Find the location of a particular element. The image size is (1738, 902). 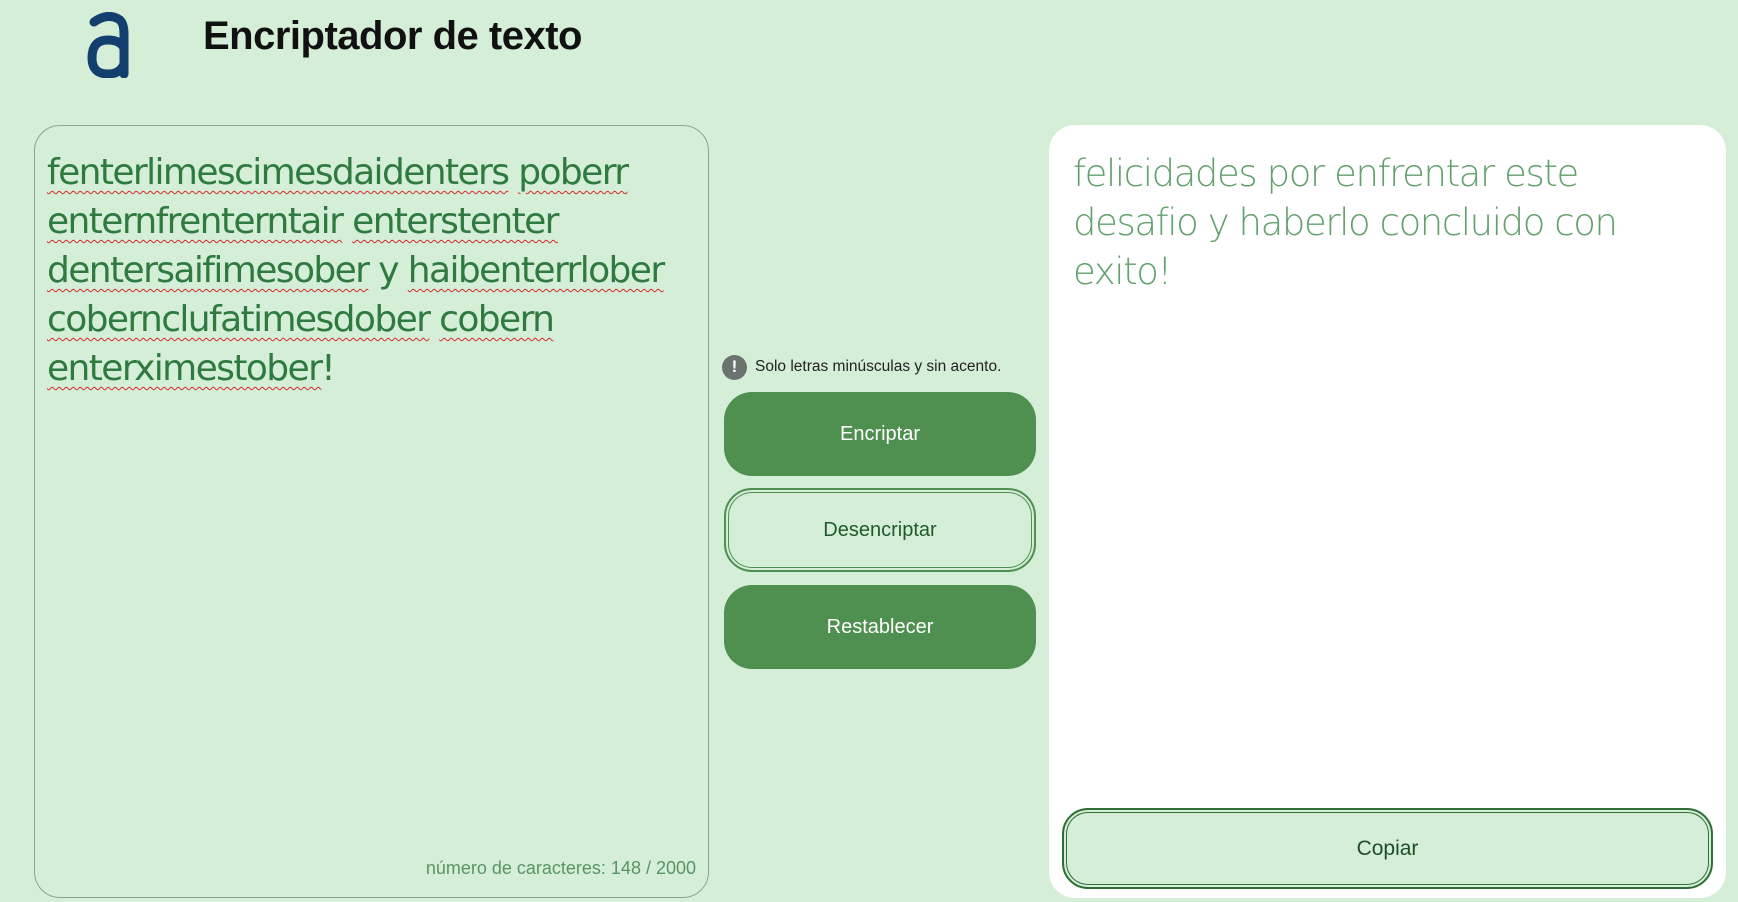

hint-row: ! Solo letras minúsculas y sin acento. is located at coordinates (879, 367).